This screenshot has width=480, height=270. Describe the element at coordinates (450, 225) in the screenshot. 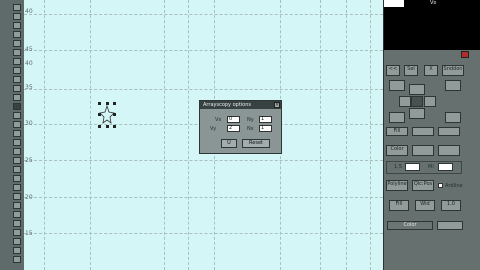

I see `color-apply-button` at that location.